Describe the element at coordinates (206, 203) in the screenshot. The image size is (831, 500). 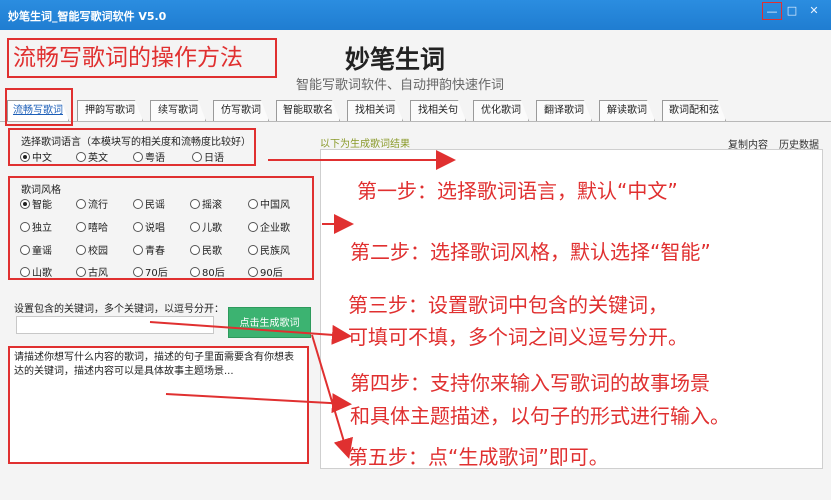
I see `style-option: 摇滚` at that location.